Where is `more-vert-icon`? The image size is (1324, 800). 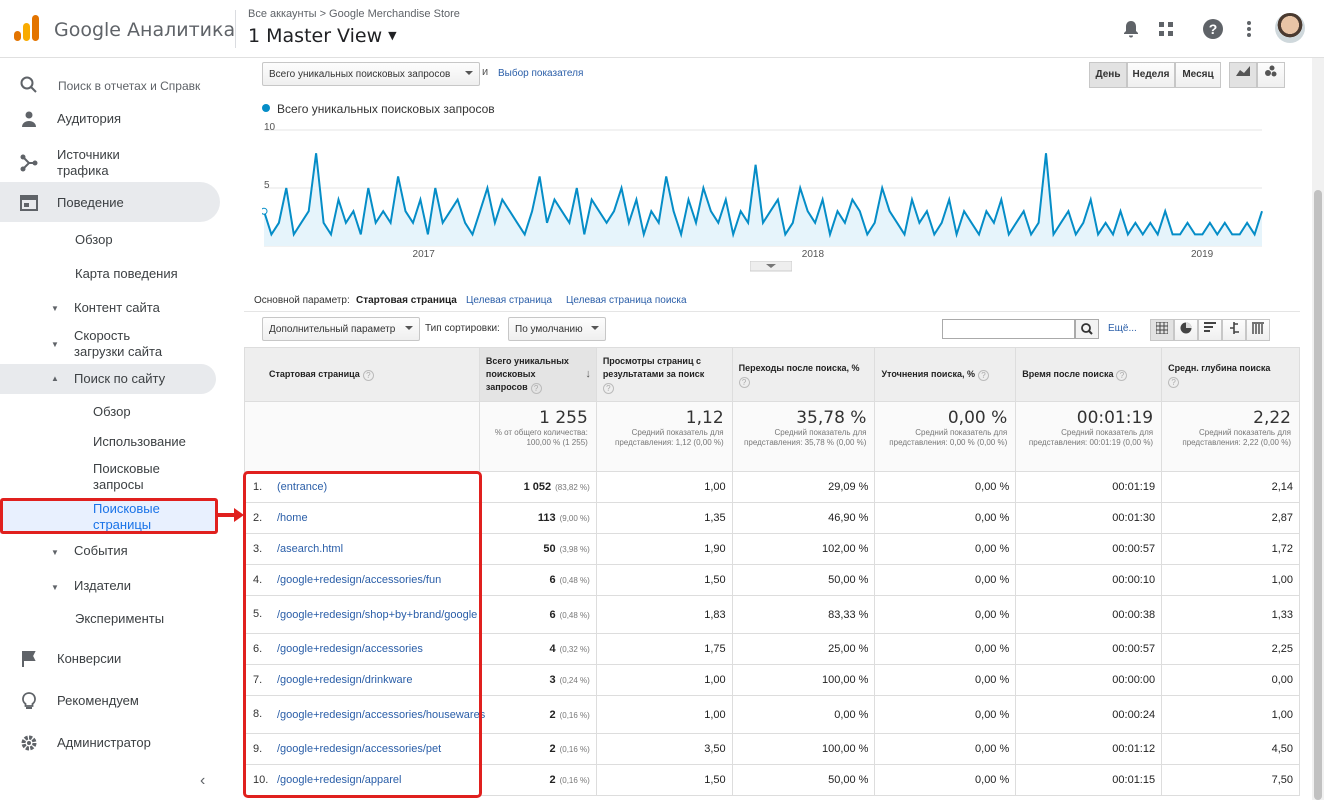 more-vert-icon is located at coordinates (1249, 29).